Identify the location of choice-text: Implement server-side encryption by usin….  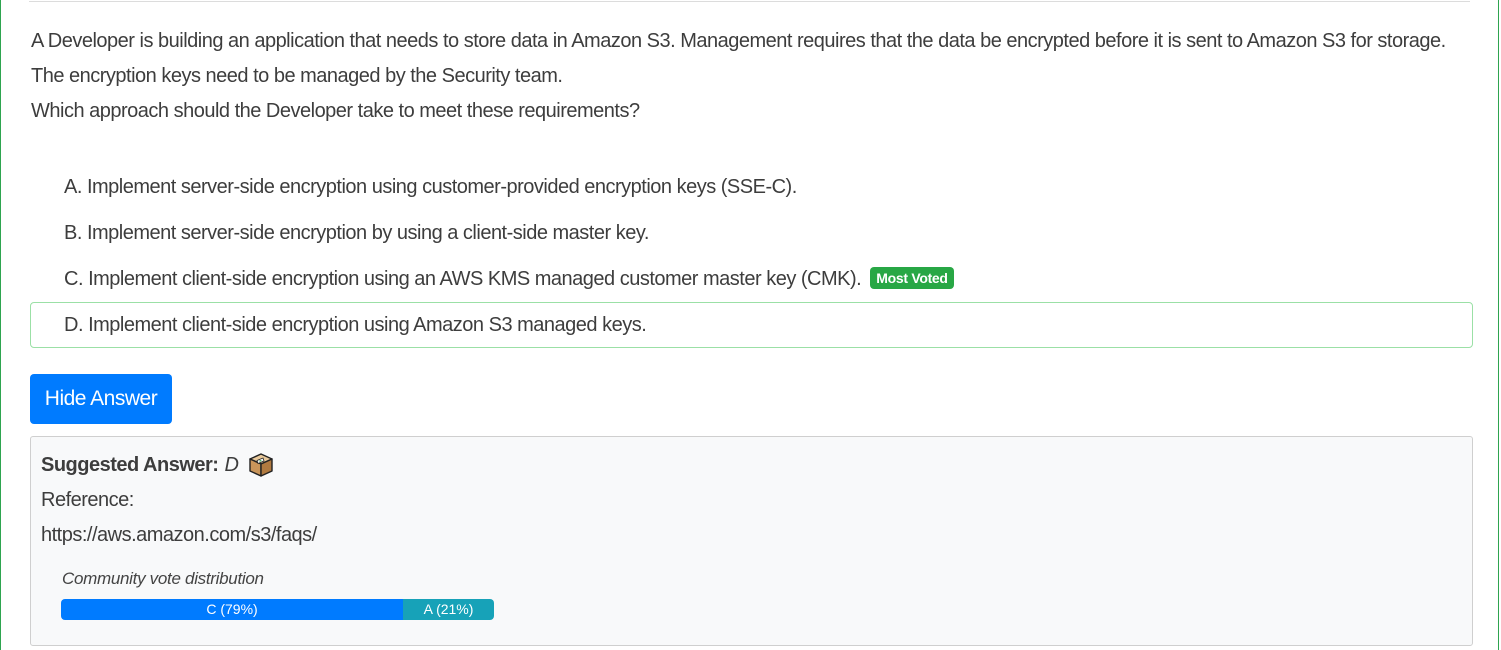
(367, 233).